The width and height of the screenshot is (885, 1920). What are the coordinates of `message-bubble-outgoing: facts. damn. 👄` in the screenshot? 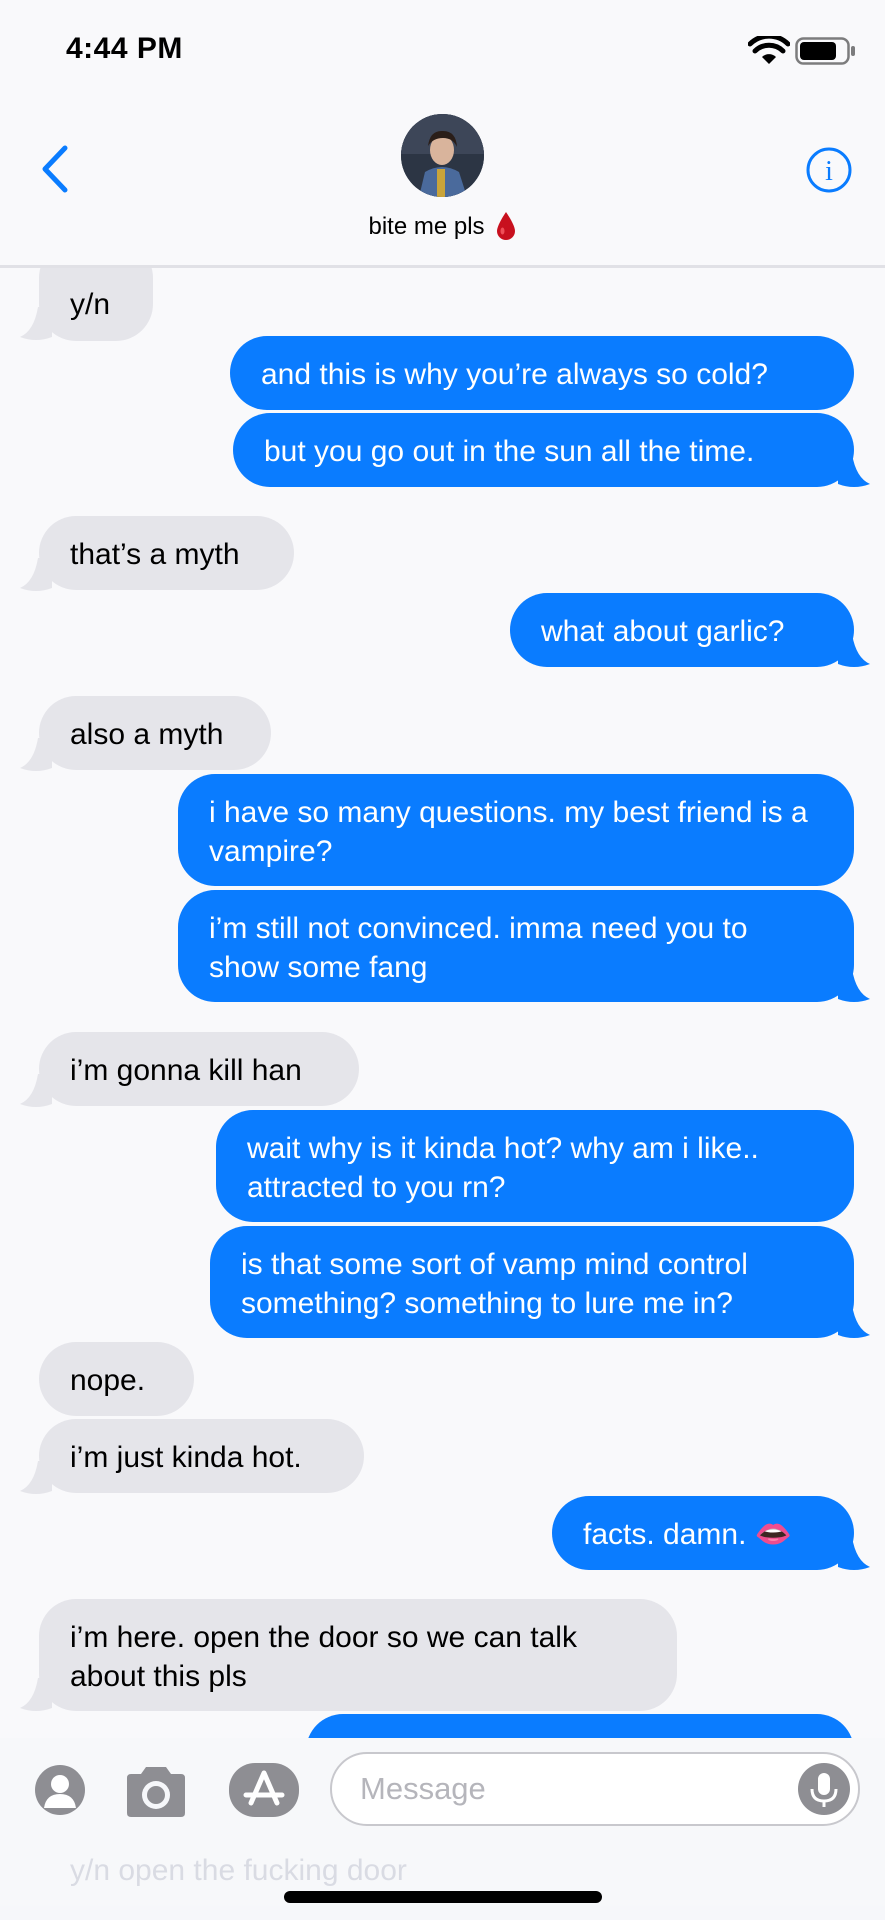 It's located at (703, 1533).